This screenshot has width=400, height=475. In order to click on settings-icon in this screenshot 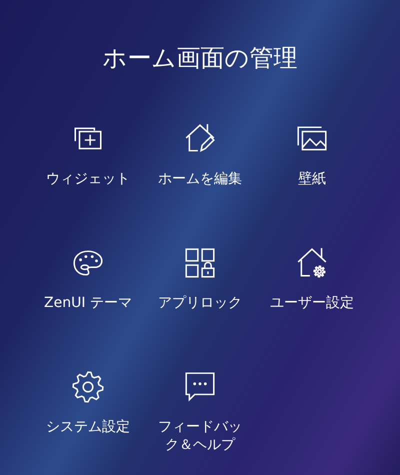, I will do `click(88, 387)`.